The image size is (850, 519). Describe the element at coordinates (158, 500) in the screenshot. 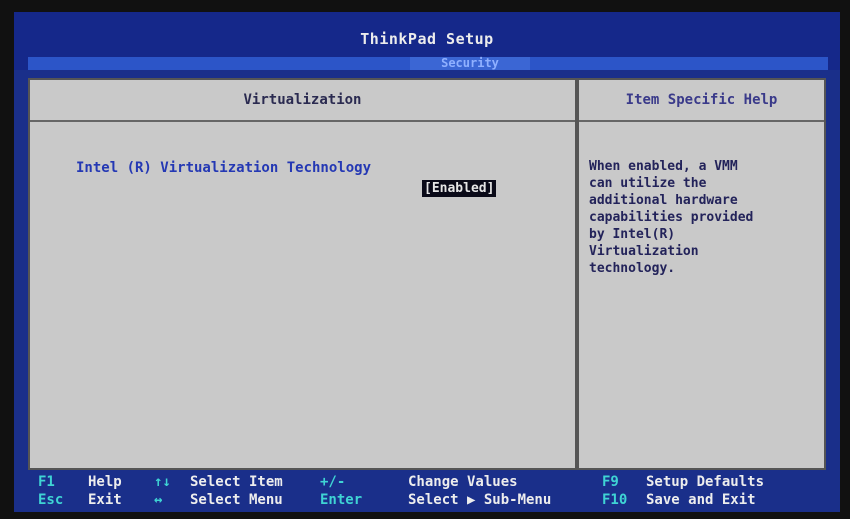

I see `key-leftright-icon: ↔` at that location.